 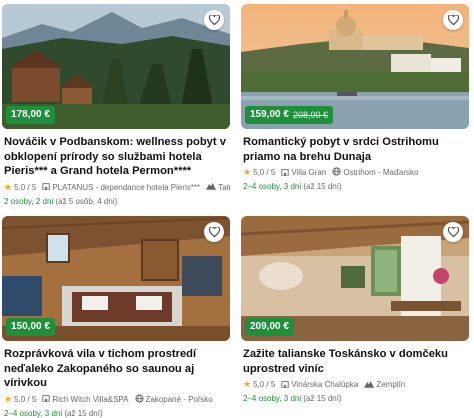 I want to click on price: 209,00 €, so click(x=269, y=326).